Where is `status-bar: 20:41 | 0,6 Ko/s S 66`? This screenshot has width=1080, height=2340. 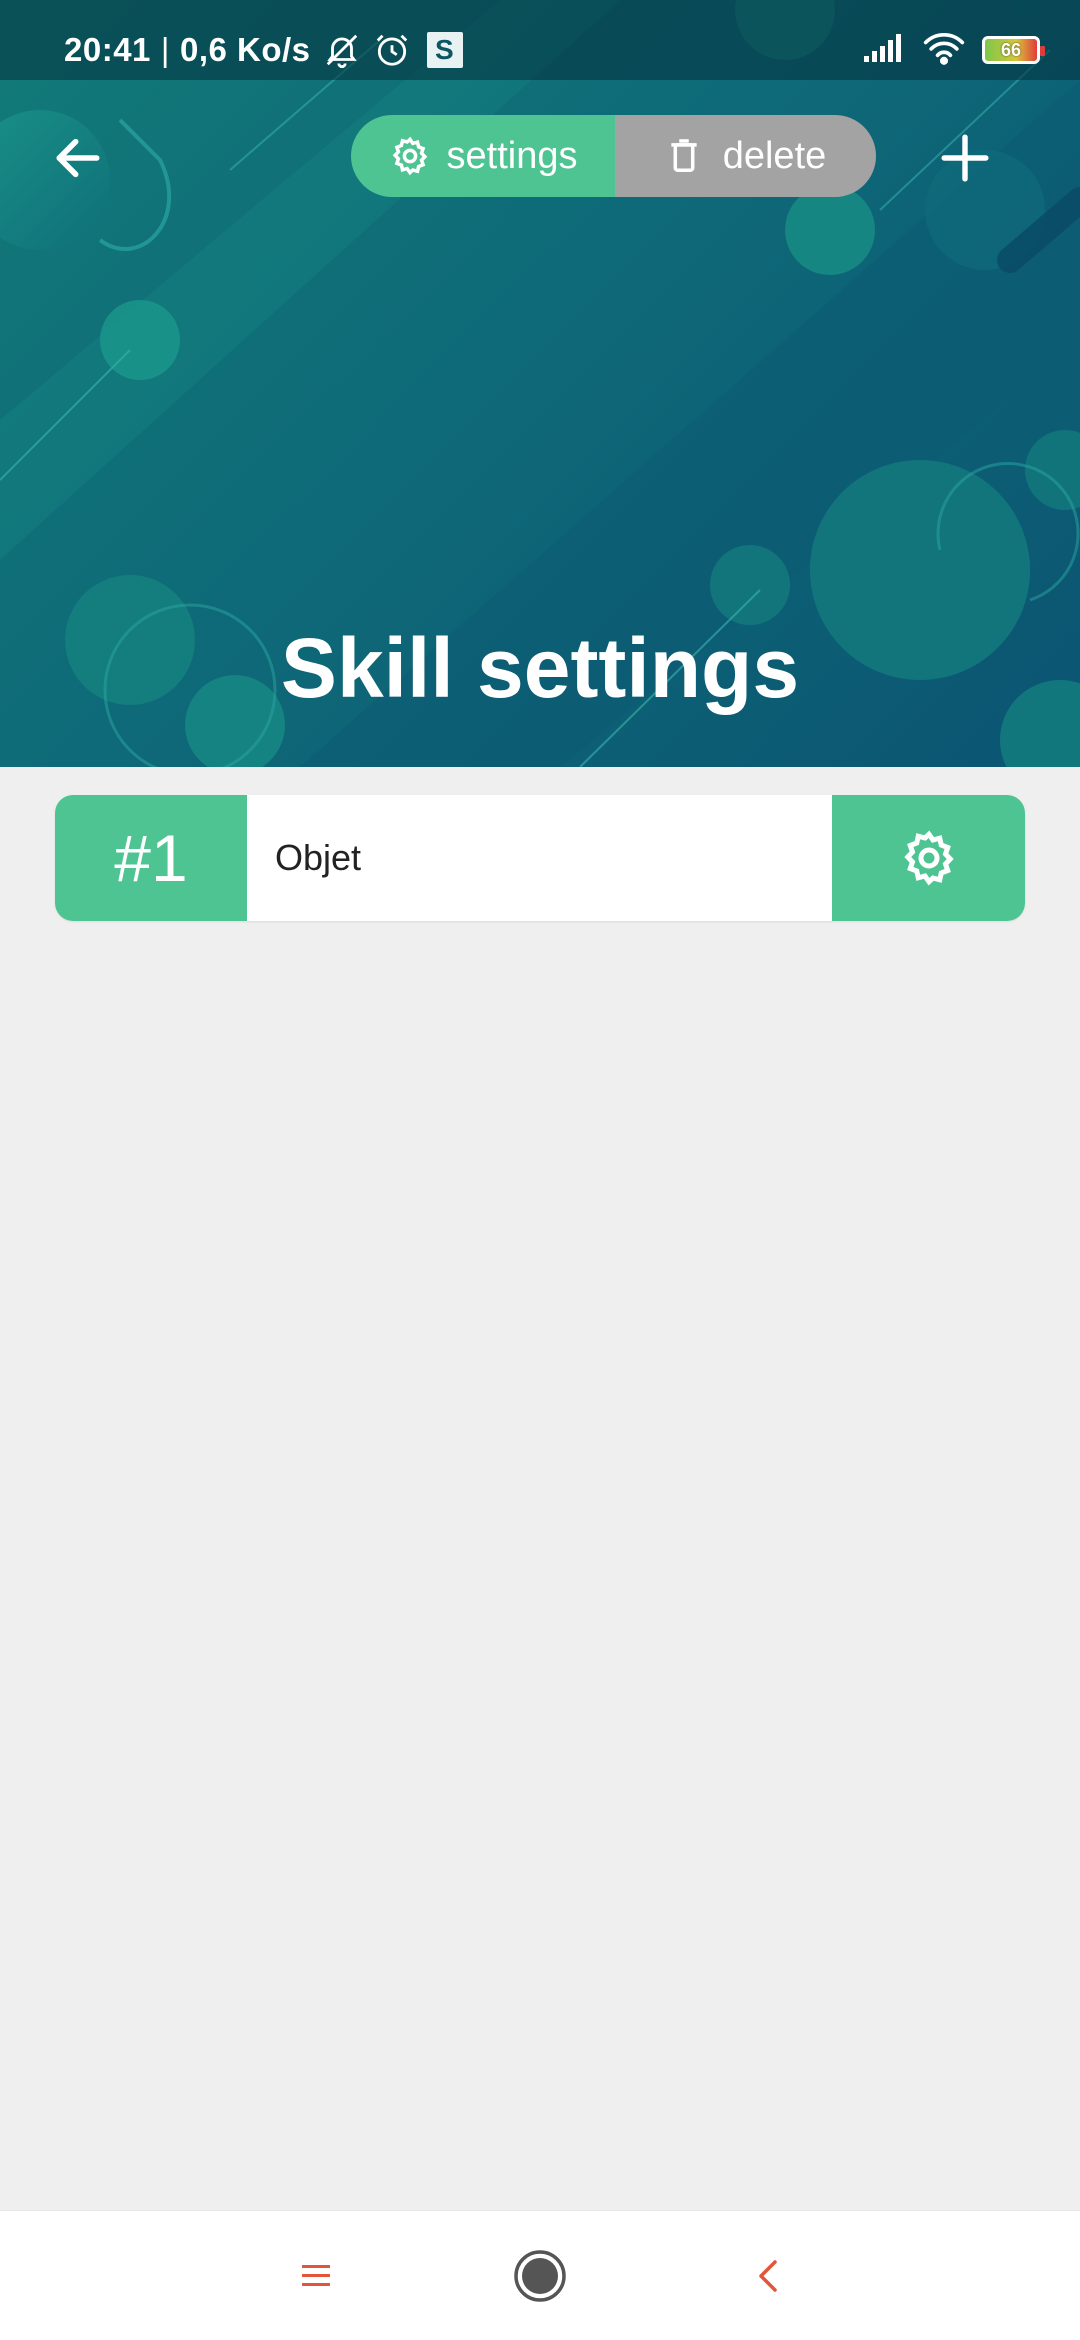
status-bar: 20:41 | 0,6 Ko/s S 66 is located at coordinates (540, 40).